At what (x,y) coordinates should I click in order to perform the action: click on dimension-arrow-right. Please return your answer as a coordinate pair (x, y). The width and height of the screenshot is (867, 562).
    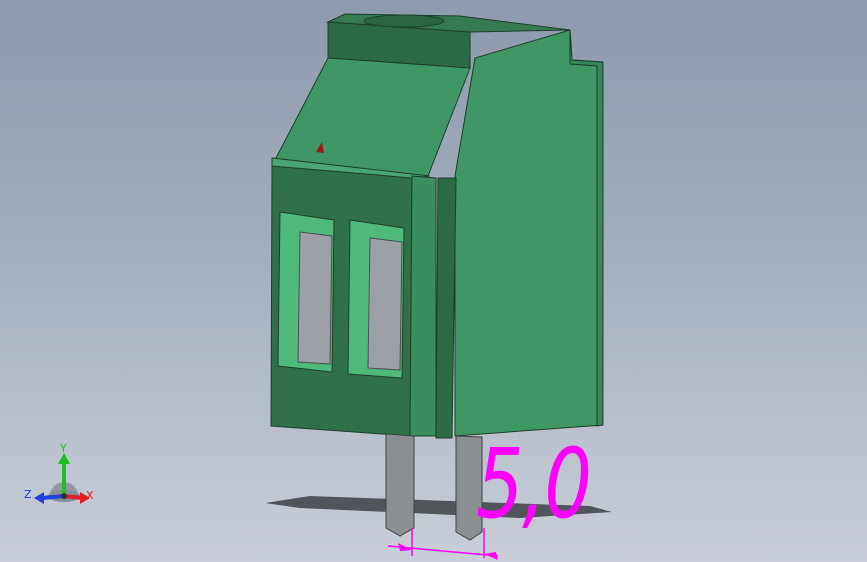
    Looking at the image, I should click on (491, 556).